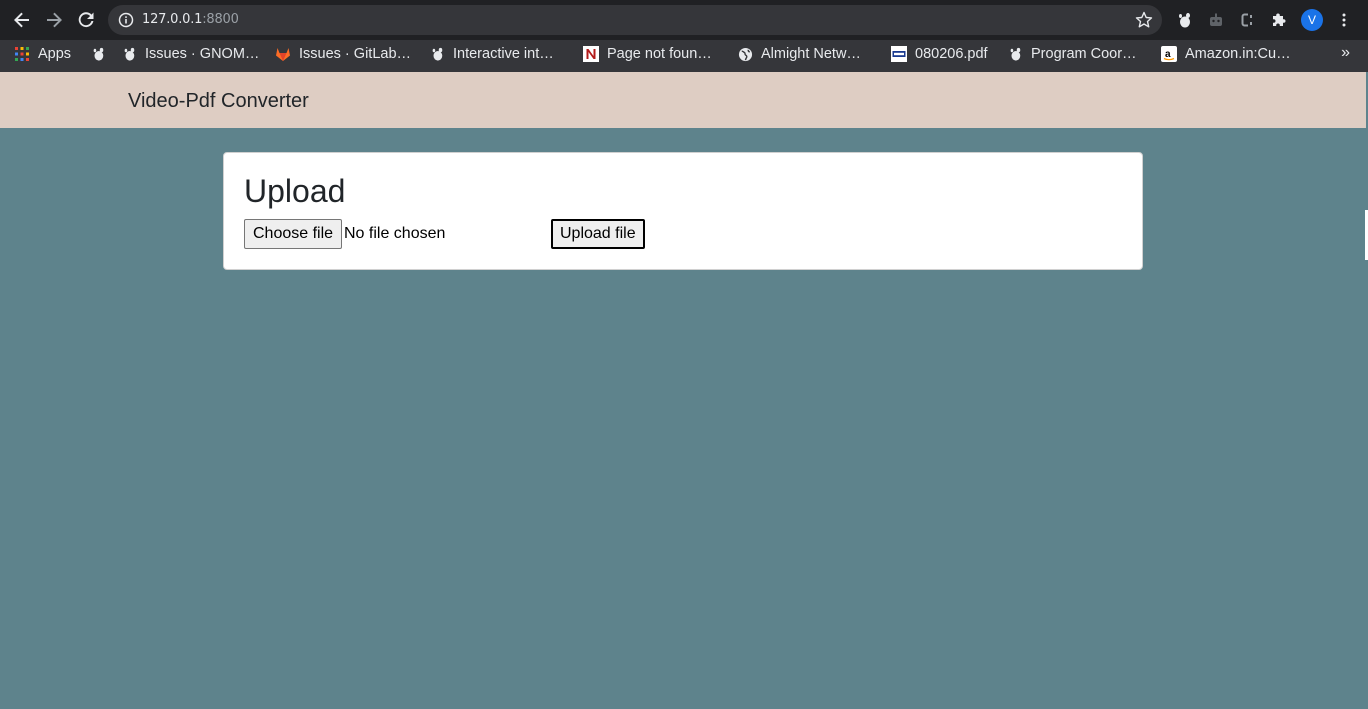 Image resolution: width=1368 pixels, height=709 pixels. I want to click on bookmark-gnome, so click(102, 54).